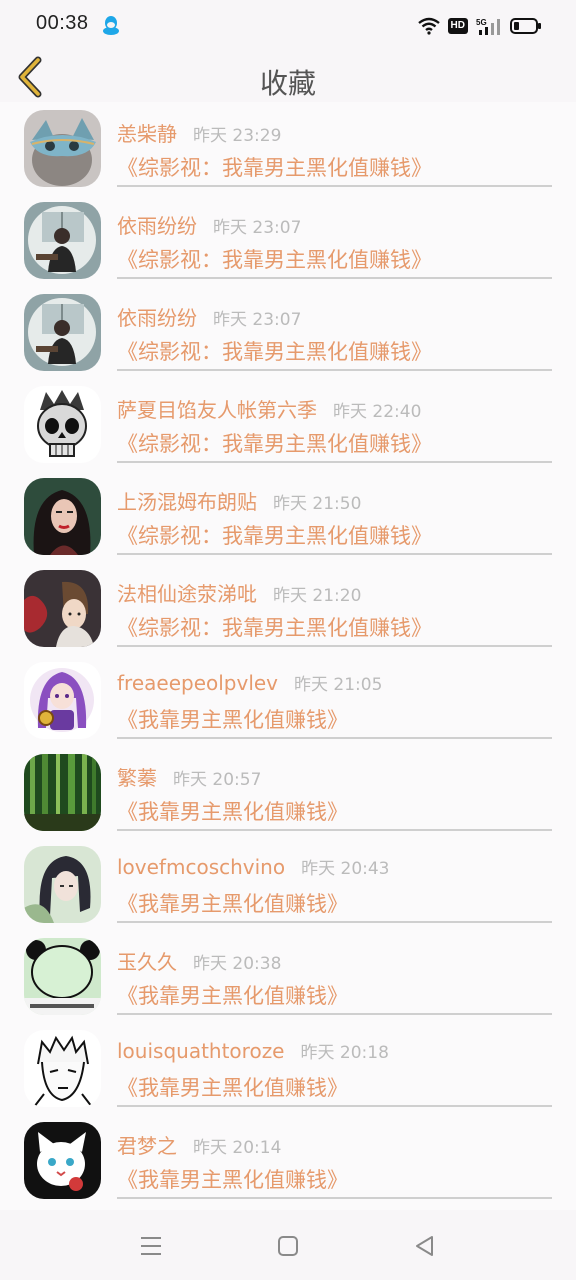 Image resolution: width=576 pixels, height=1280 pixels. I want to click on item-header: lovefmcoschvino 昨天 20:43, so click(253, 866).